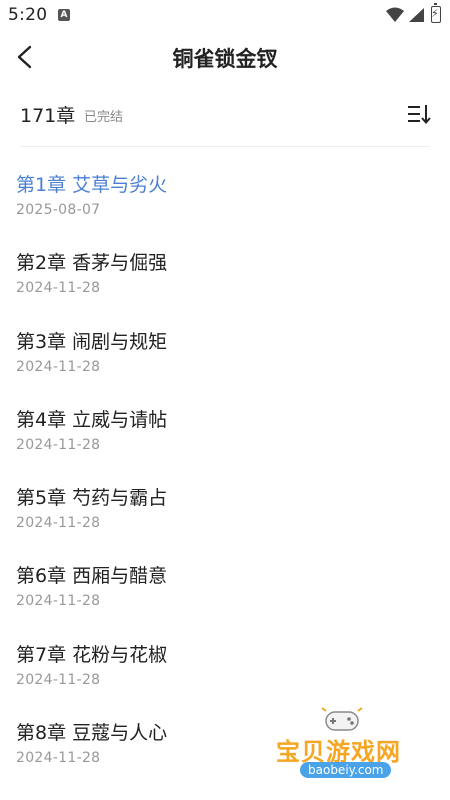 The height and width of the screenshot is (800, 450). What do you see at coordinates (92, 263) in the screenshot?
I see `chapter-title: 第2章 香茅与倔强` at bounding box center [92, 263].